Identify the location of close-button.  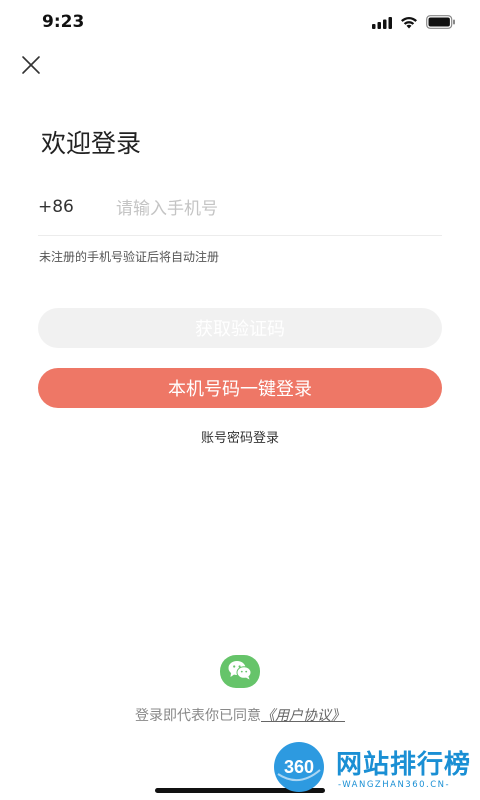
(31, 65).